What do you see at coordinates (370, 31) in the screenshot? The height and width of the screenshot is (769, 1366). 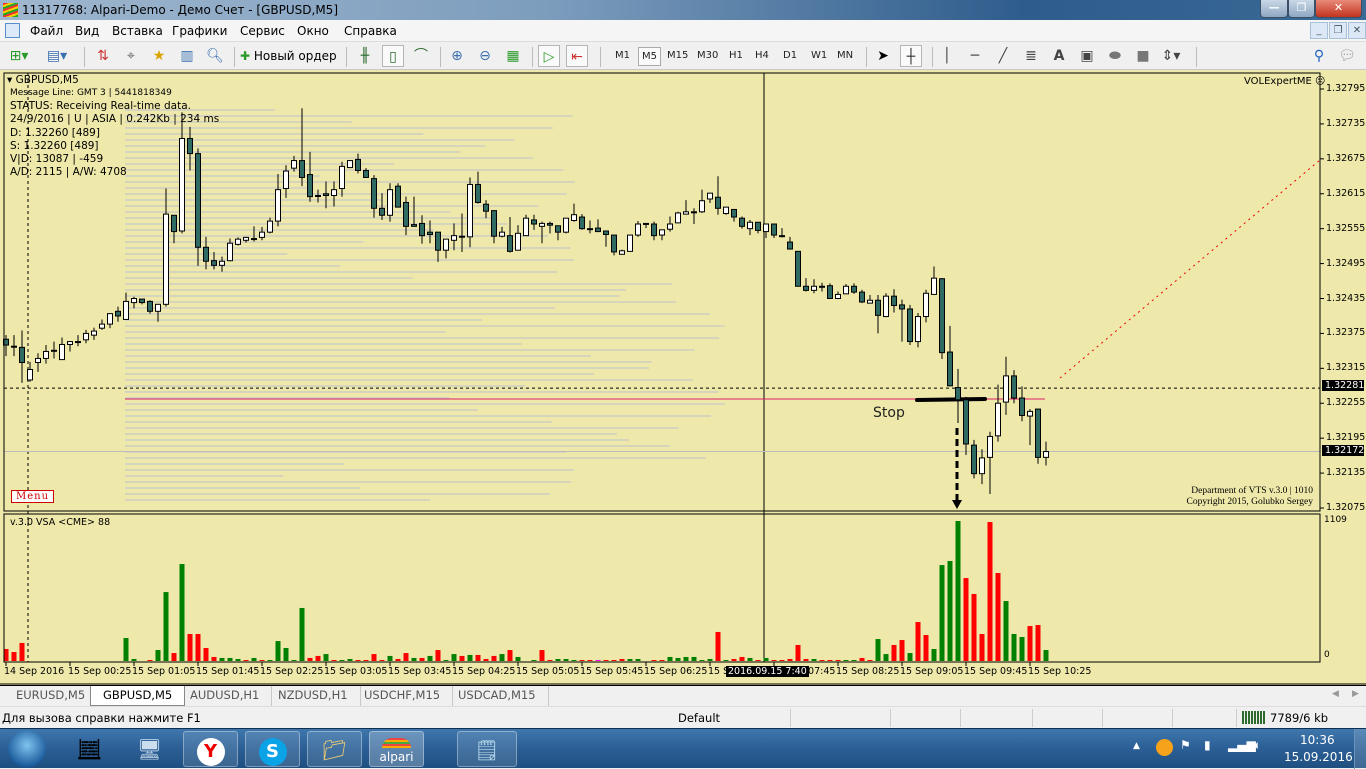 I see `menu-help: Справка` at bounding box center [370, 31].